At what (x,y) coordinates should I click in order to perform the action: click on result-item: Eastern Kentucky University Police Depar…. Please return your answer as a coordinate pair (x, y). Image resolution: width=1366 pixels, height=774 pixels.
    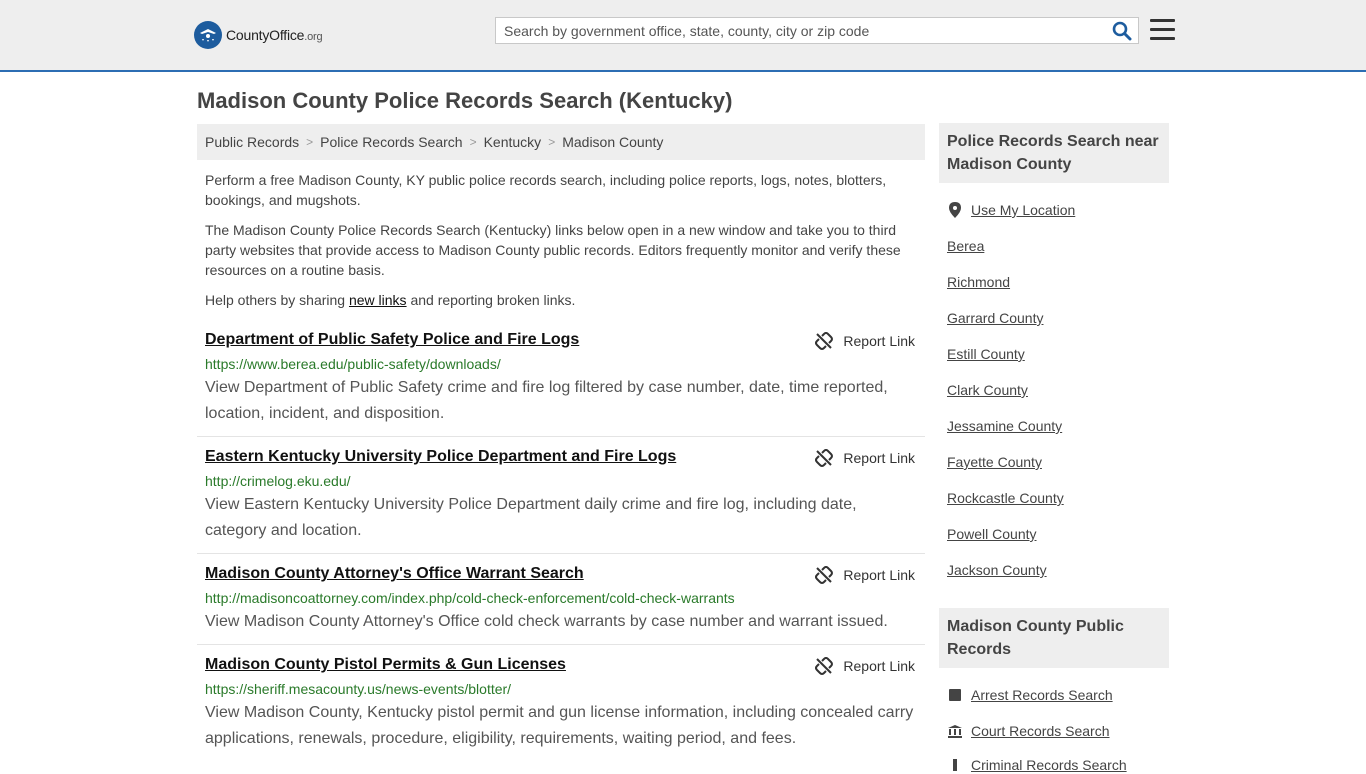
    Looking at the image, I should click on (561, 500).